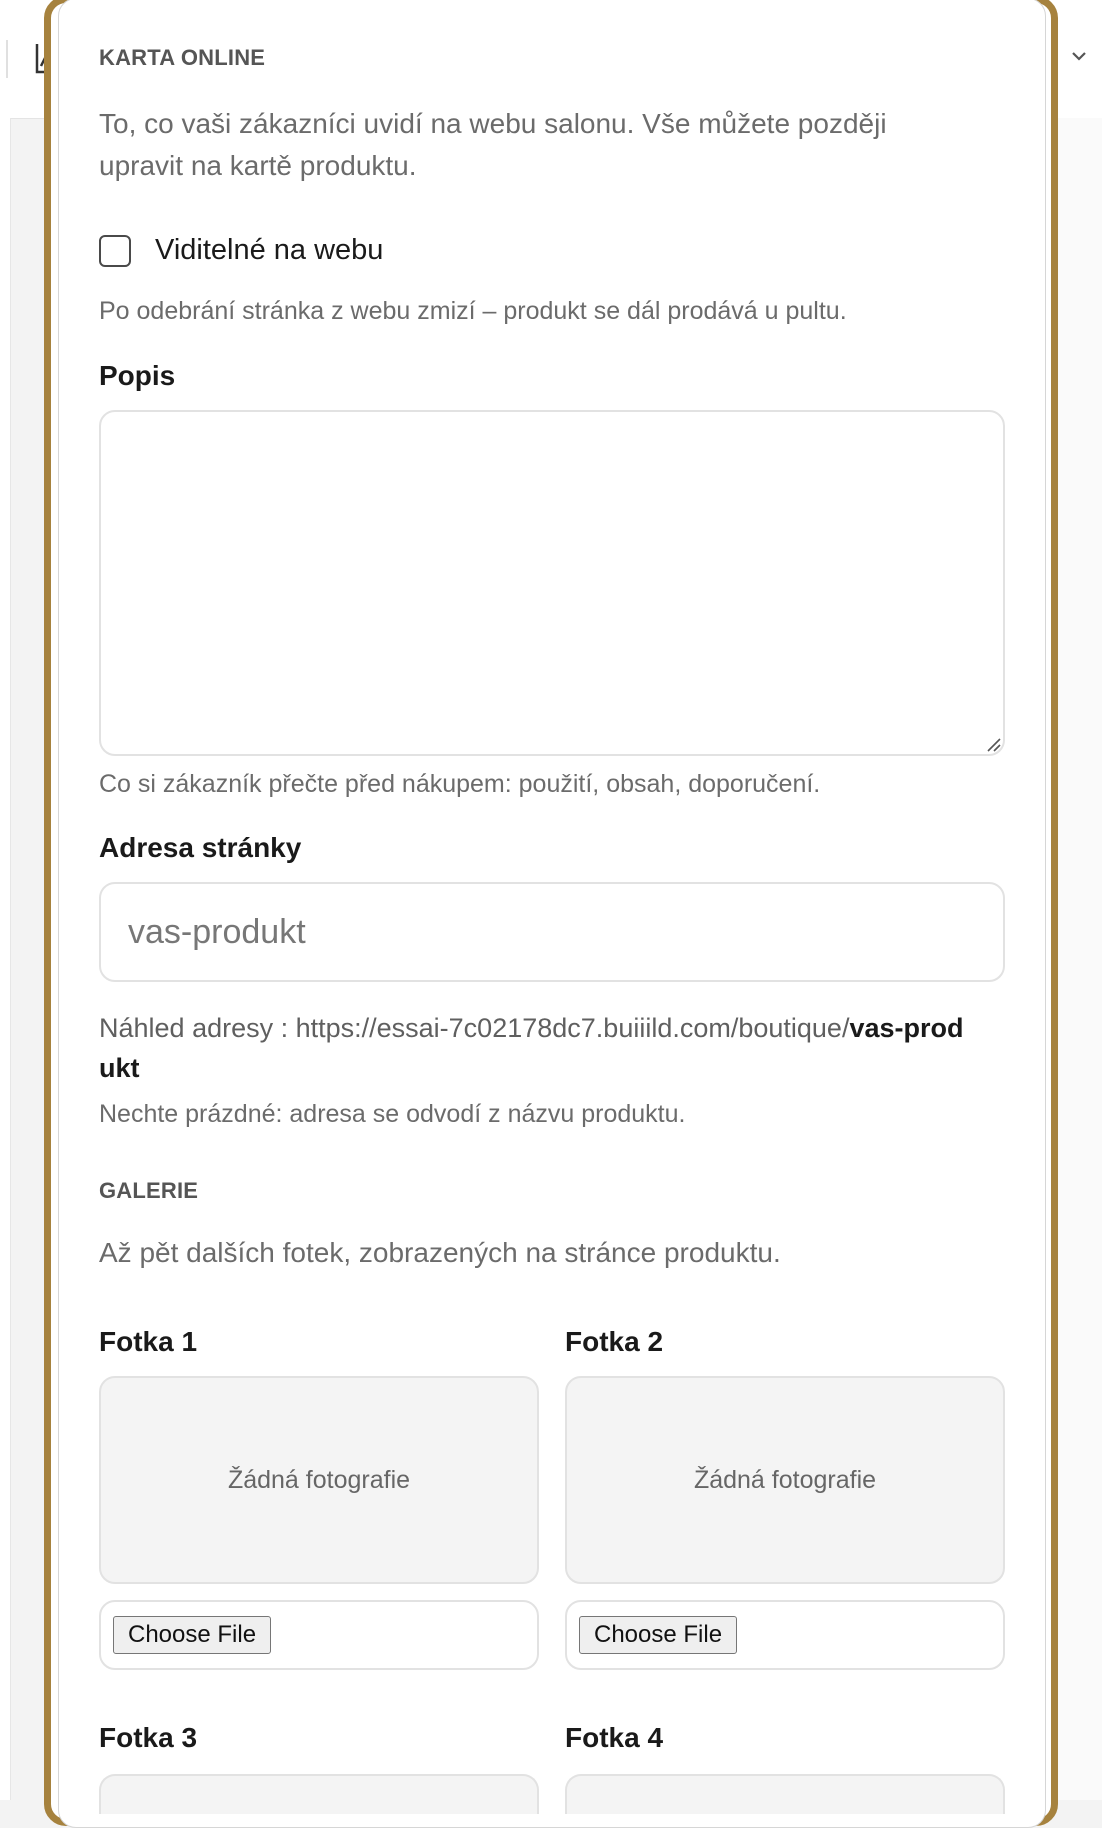 The width and height of the screenshot is (1102, 1828). What do you see at coordinates (182, 57) in the screenshot?
I see `karta-online-section-title: KARTA ONLINE` at bounding box center [182, 57].